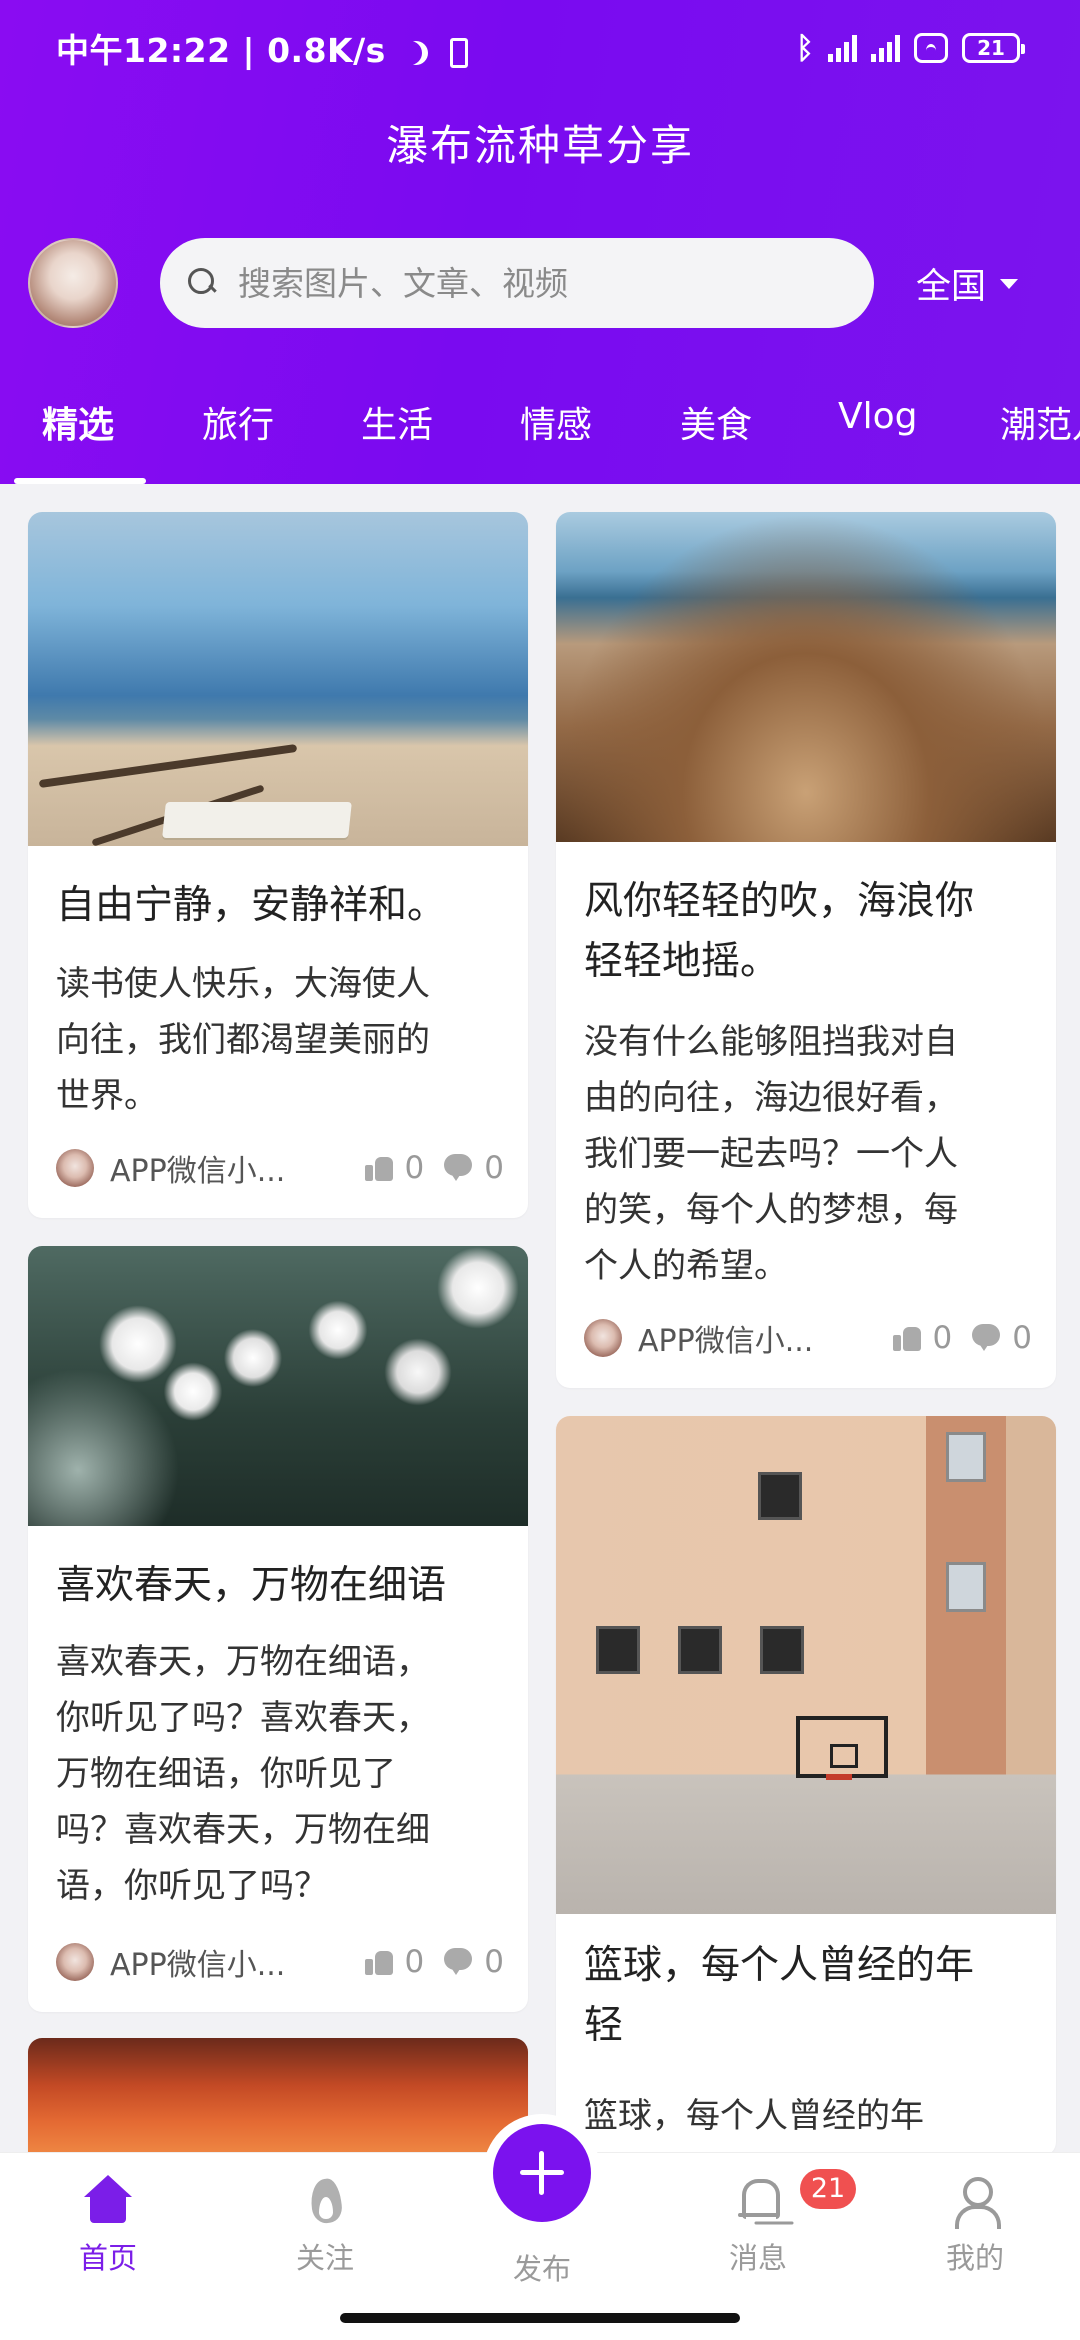 The width and height of the screenshot is (1080, 2340). Describe the element at coordinates (540, 50) in the screenshot. I see `status-bar: 中午12:22 | 0.8K/s ᛒ 21` at that location.